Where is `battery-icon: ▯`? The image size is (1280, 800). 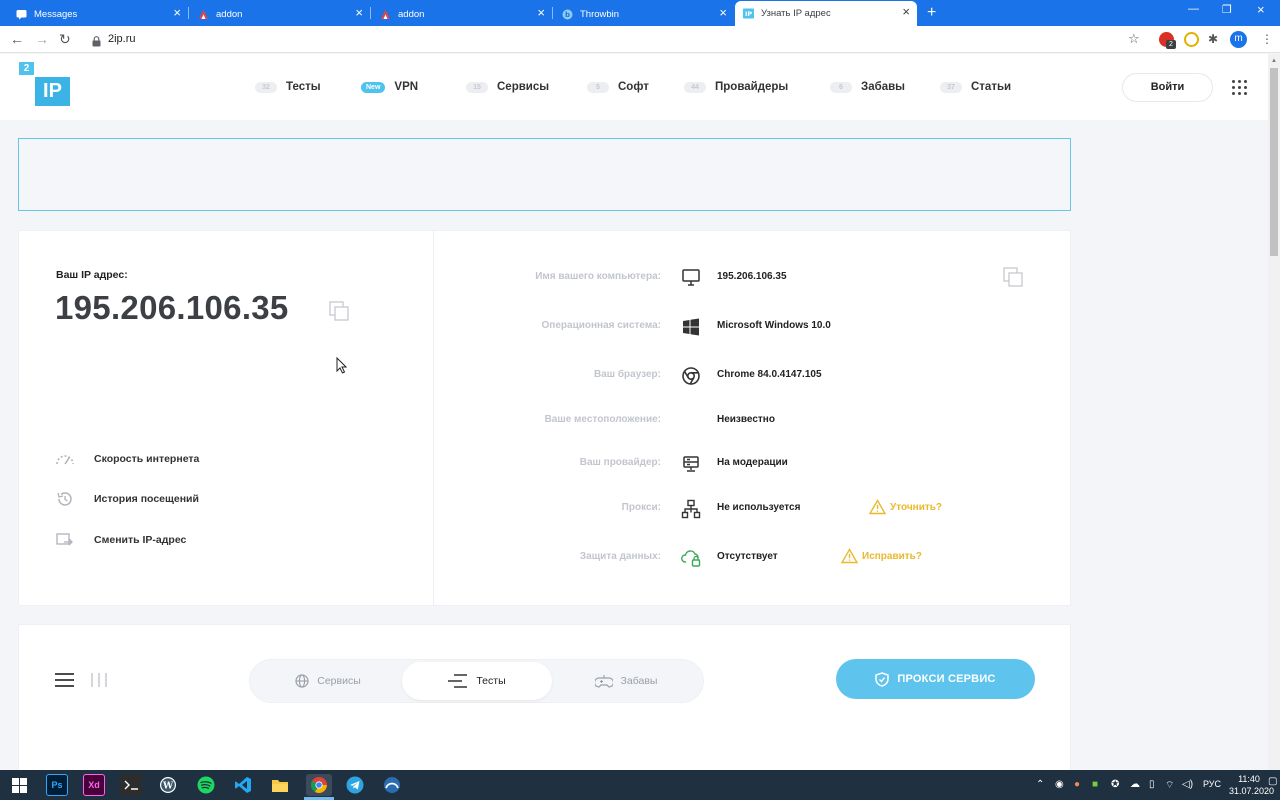
battery-icon: ▯ is located at coordinates (1152, 784).